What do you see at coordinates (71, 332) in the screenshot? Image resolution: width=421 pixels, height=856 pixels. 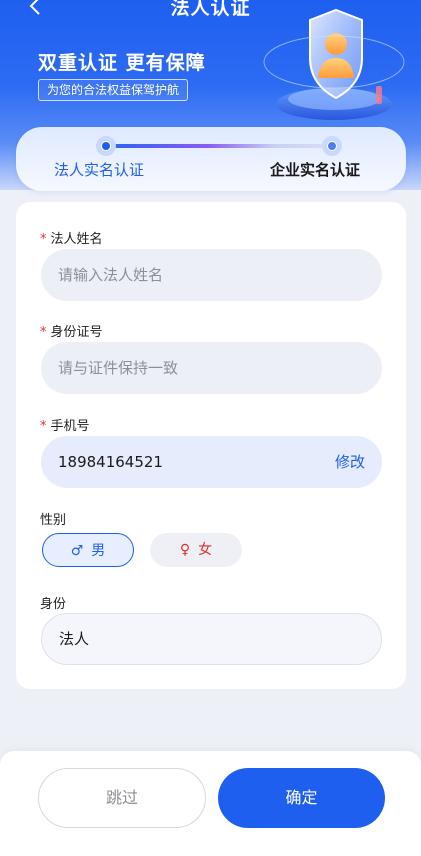 I see `id-number-label: * 身份证号` at bounding box center [71, 332].